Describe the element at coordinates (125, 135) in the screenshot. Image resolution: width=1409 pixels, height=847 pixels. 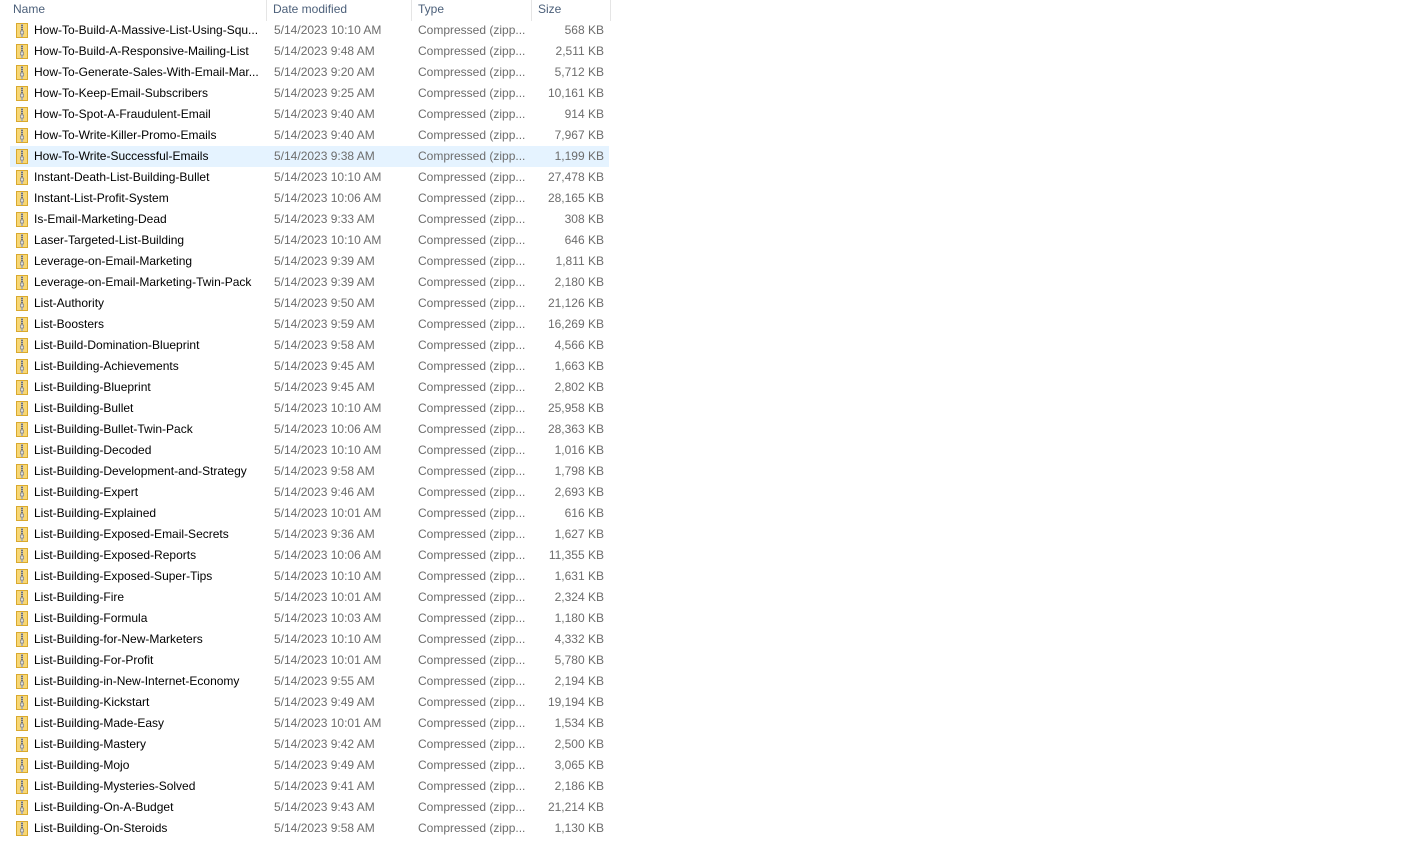
I see `file-name: How-To-Write-Killer-Promo-Emails` at that location.